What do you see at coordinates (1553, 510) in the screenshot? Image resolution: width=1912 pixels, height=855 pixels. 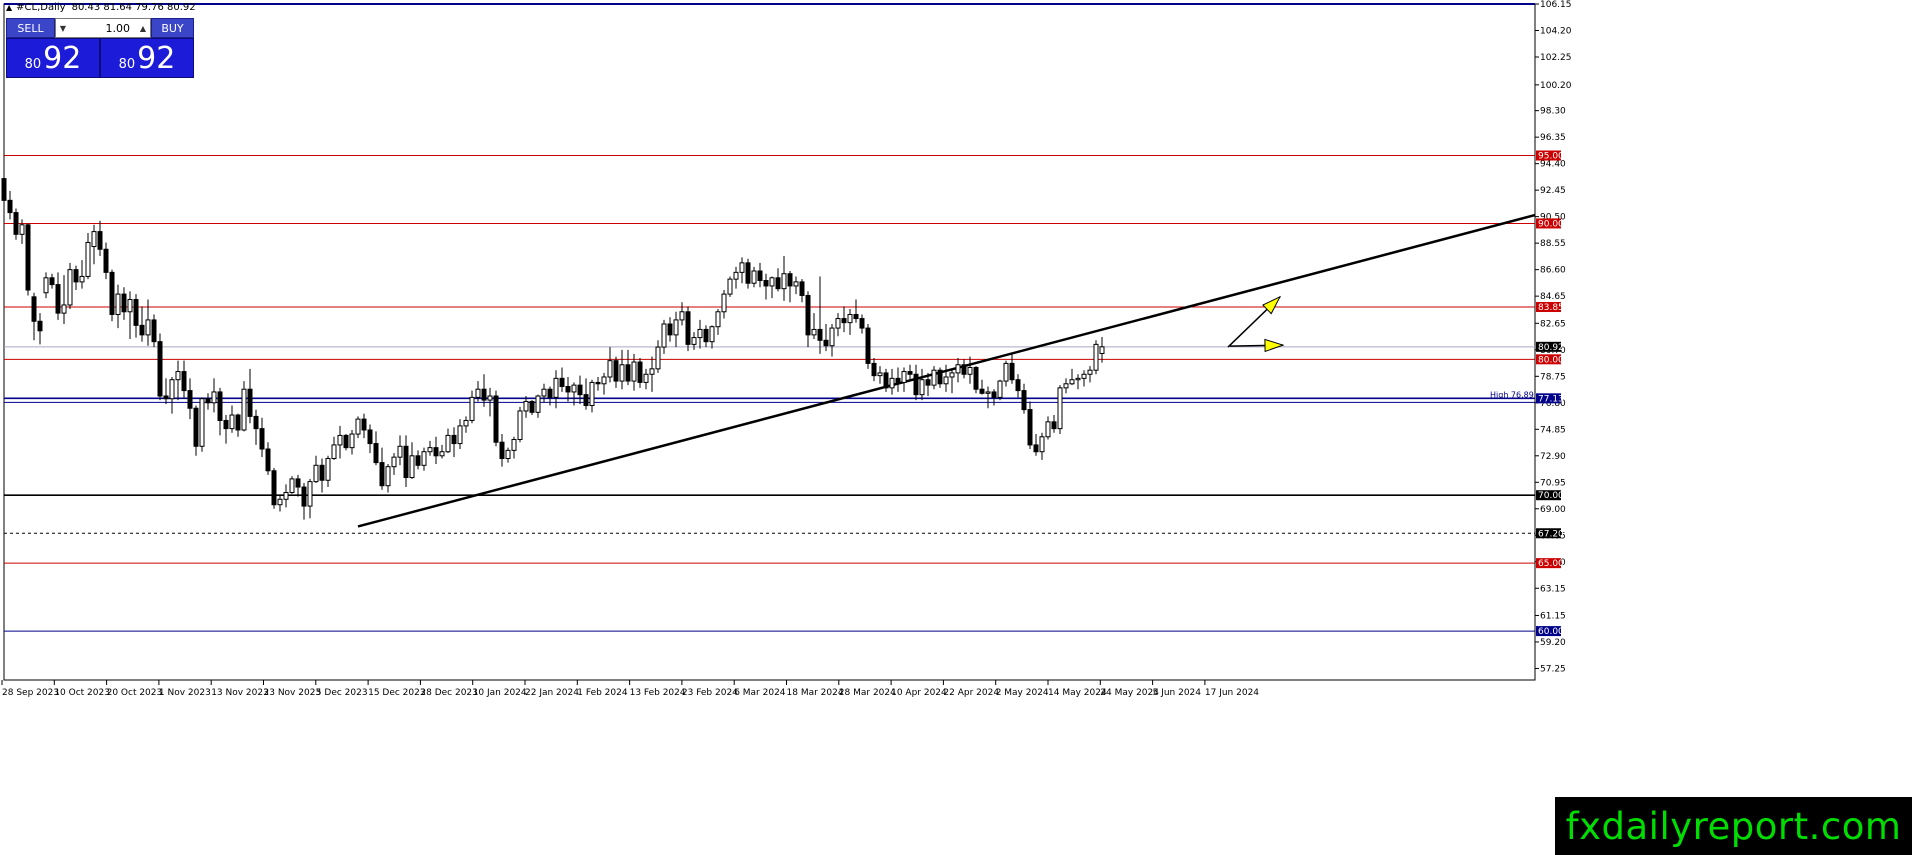 I see `y-tick-label: 69.00` at bounding box center [1553, 510].